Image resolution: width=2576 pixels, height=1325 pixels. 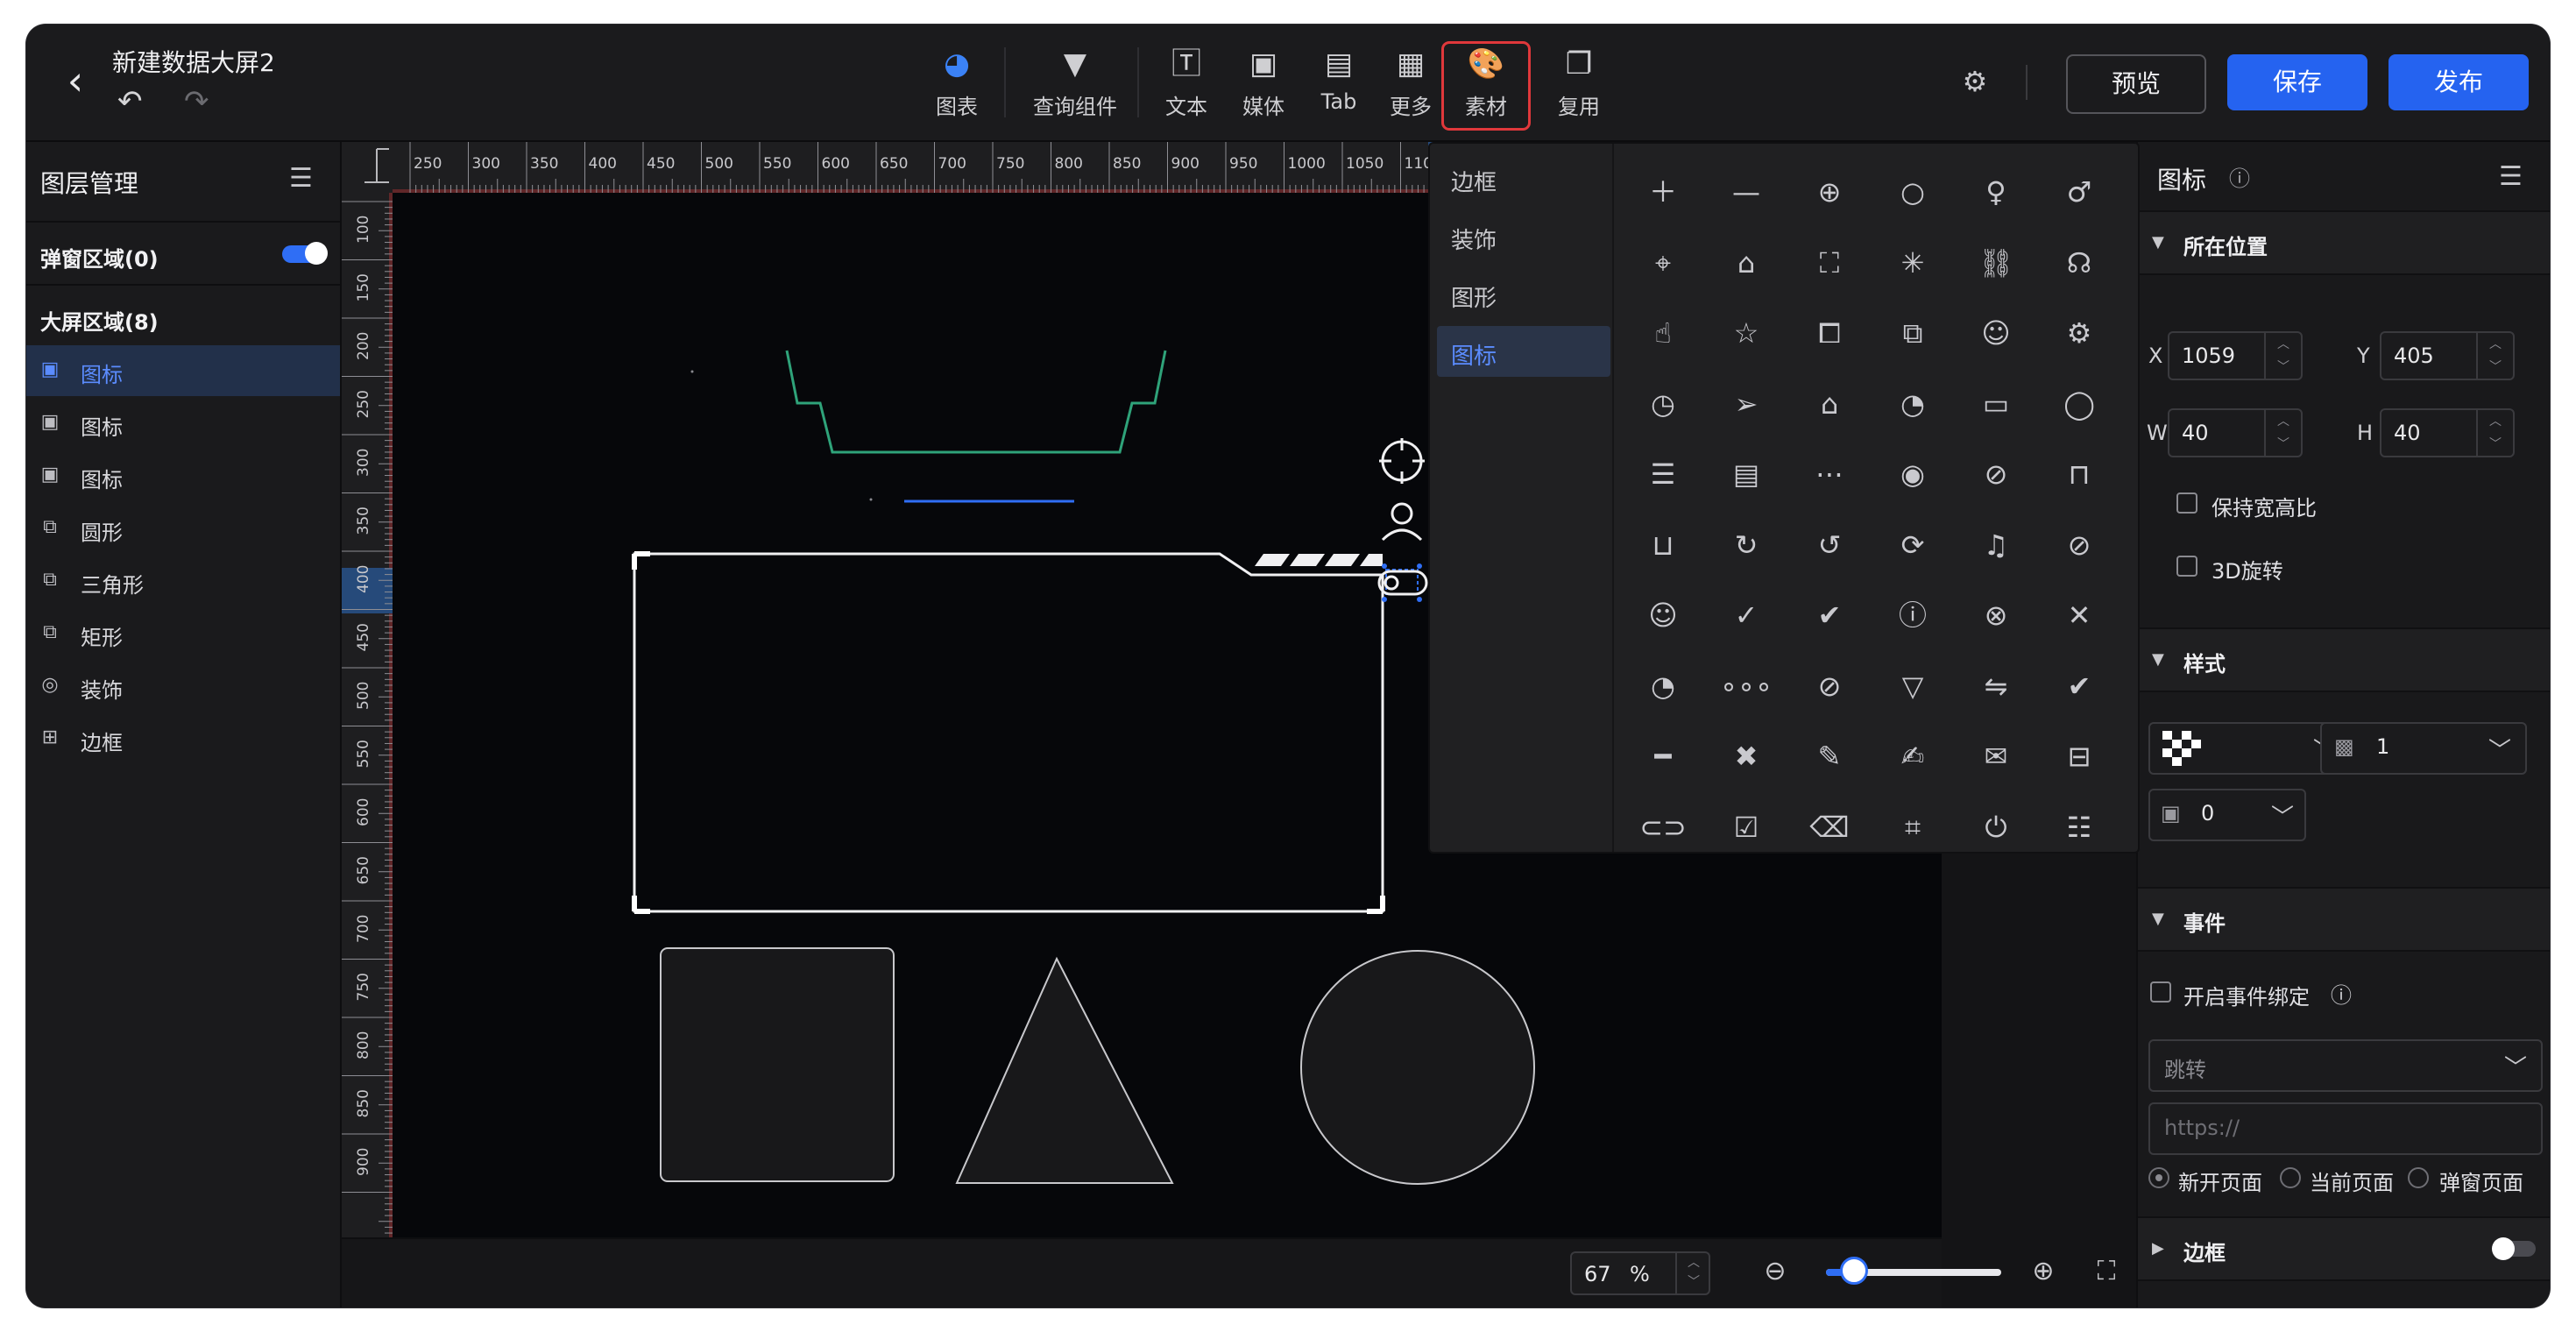 What do you see at coordinates (2235, 432) in the screenshot?
I see `w-input: 40 ︿ ﹀` at bounding box center [2235, 432].